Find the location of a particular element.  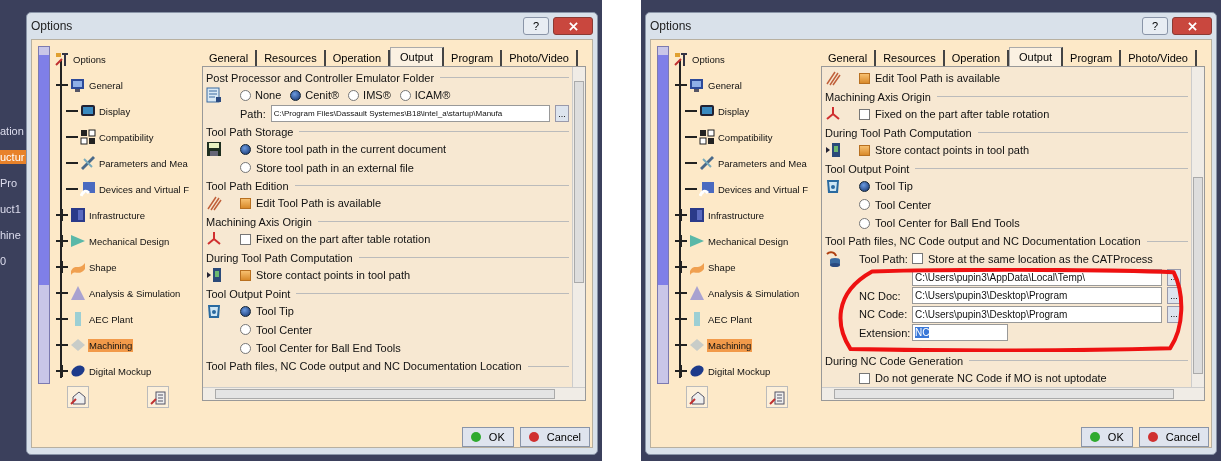

hatched-lines-icon is located at coordinates (833, 78).